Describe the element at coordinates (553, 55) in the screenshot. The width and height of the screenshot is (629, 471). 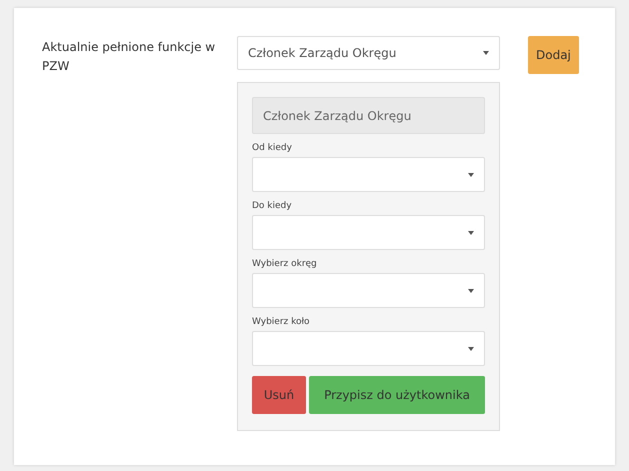
I see `add-button: Dodaj` at that location.